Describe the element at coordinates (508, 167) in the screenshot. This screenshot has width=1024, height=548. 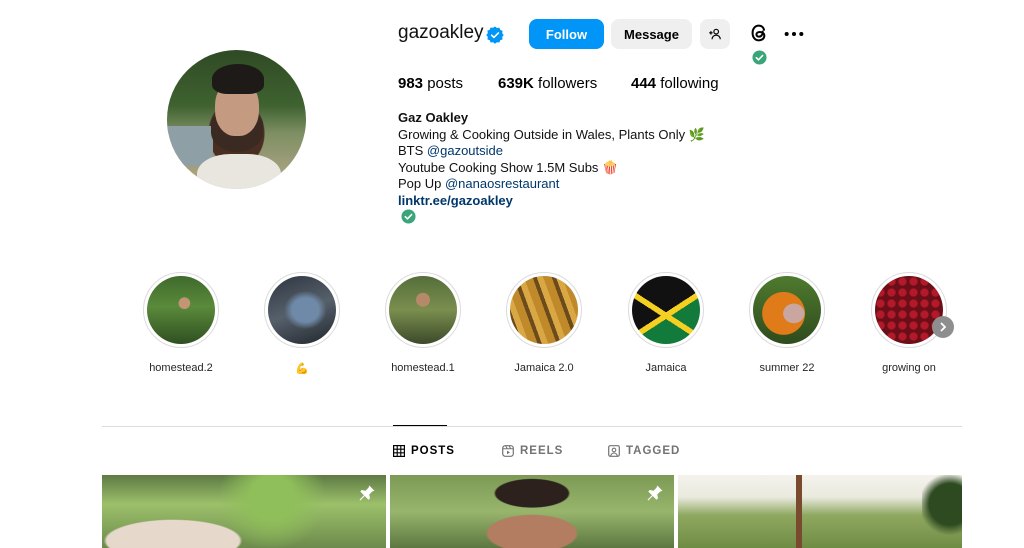
I see `bio-line-3: Youtube Cooking Show 1.5M Subs 🍿` at that location.